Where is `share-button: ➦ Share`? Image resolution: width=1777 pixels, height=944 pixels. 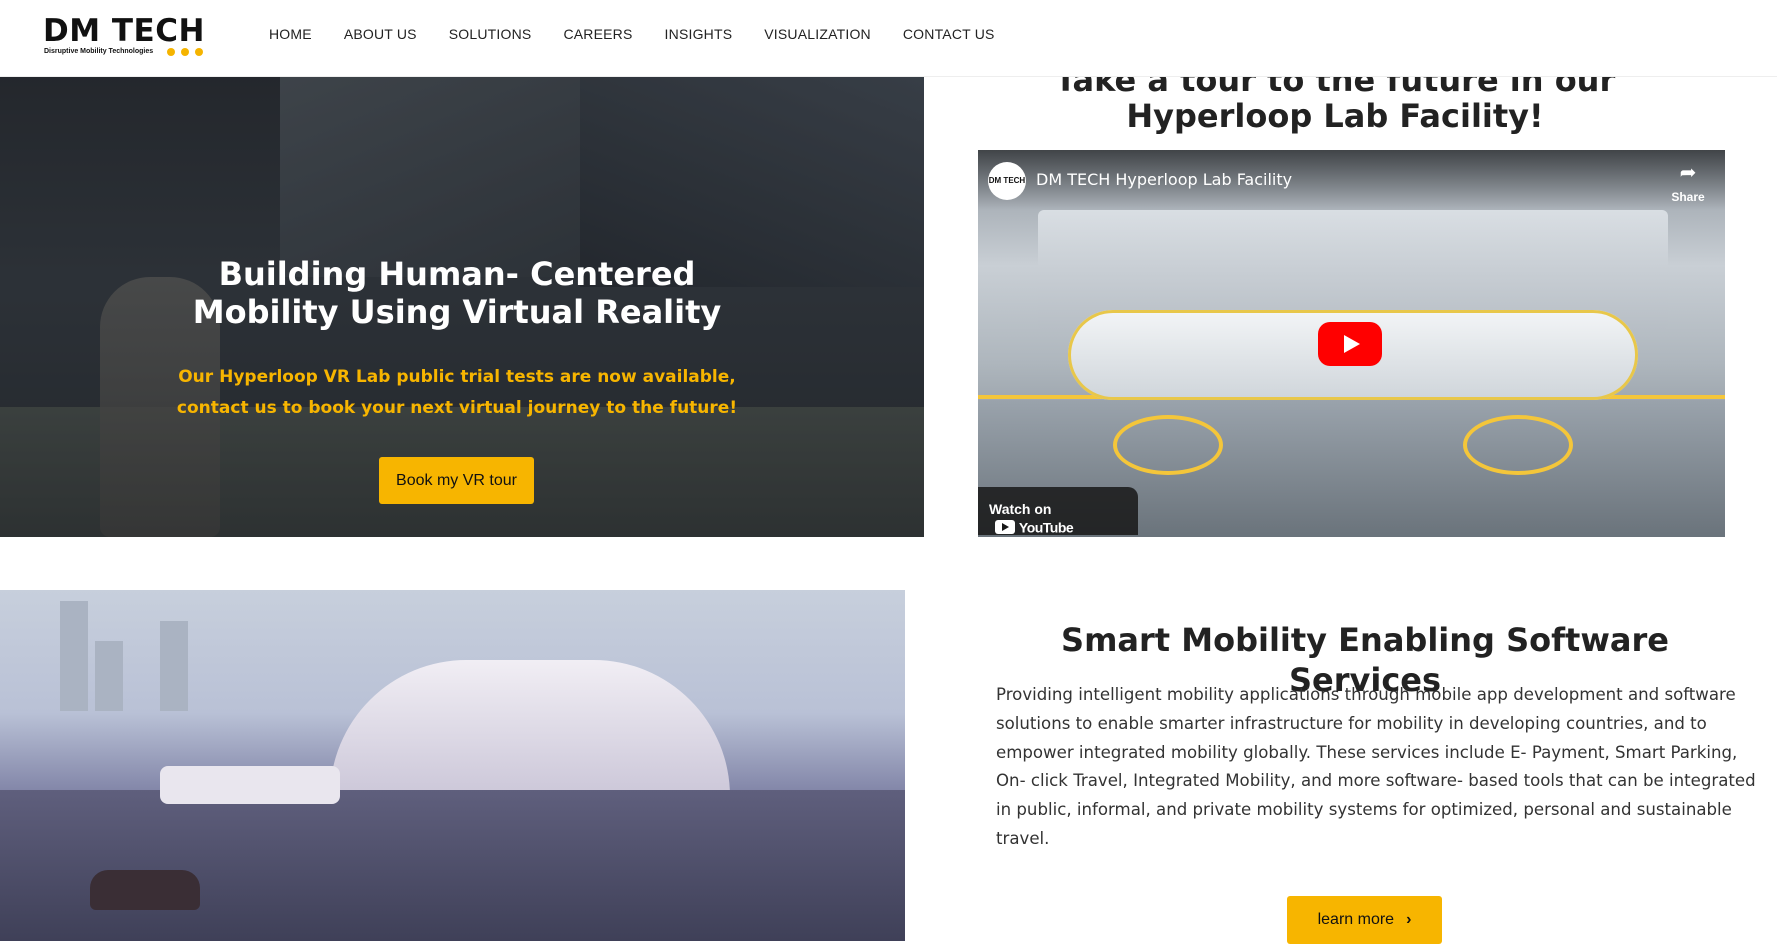 share-button: ➦ Share is located at coordinates (1688, 184).